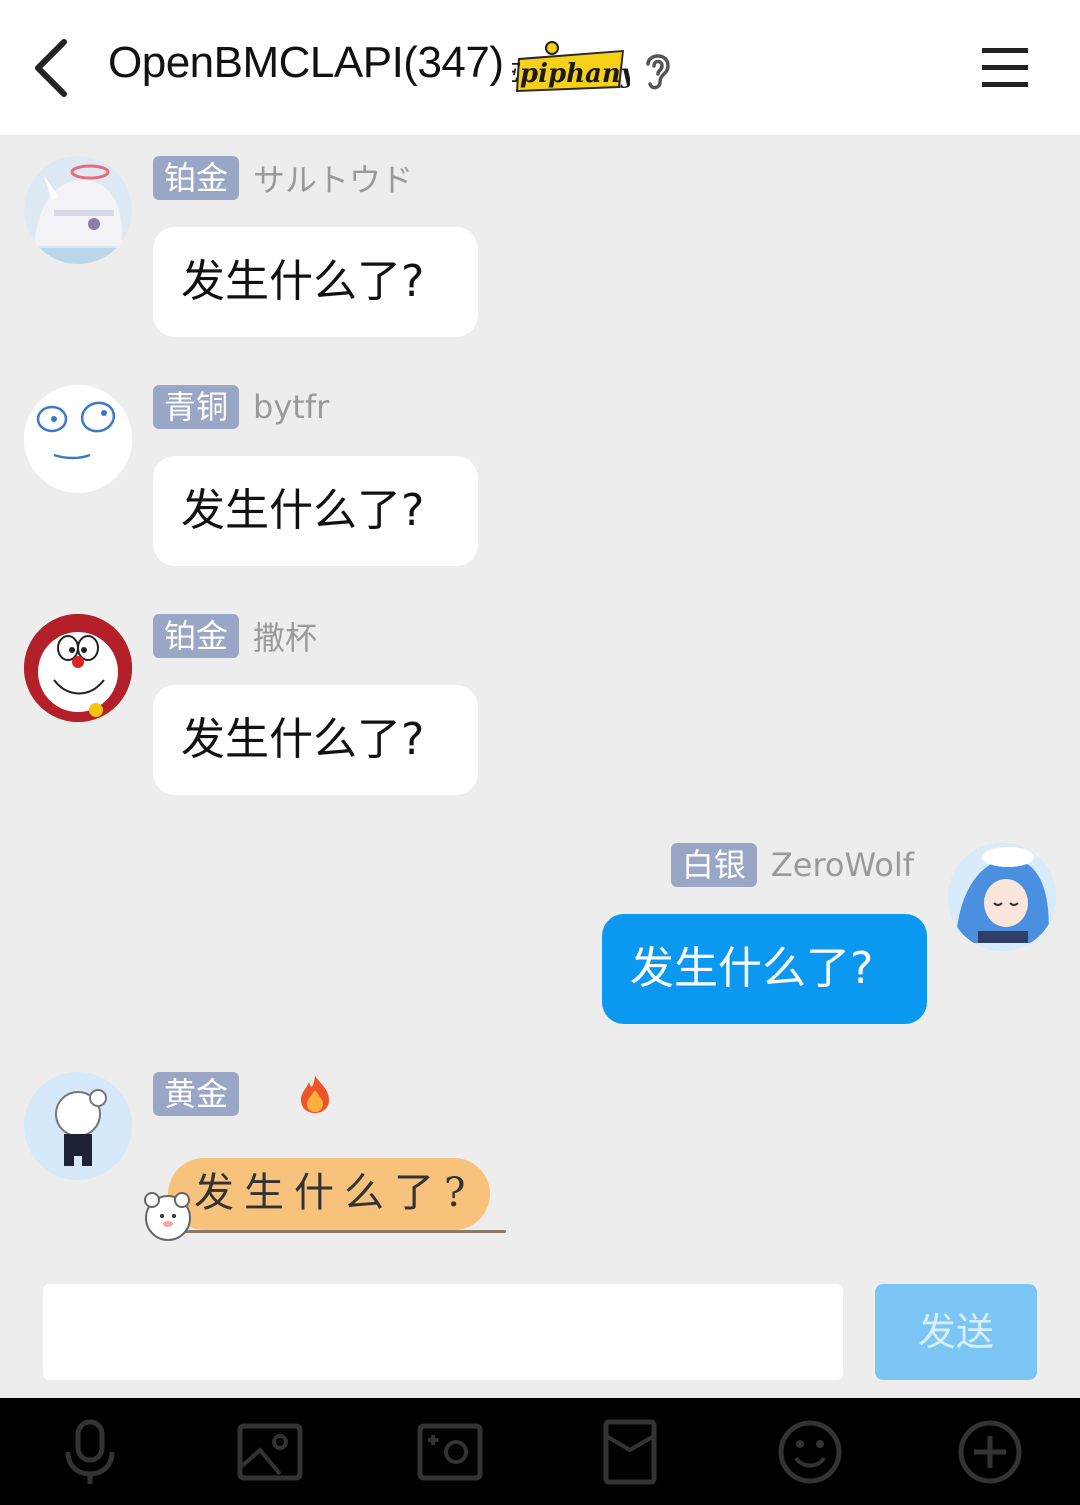 Image resolution: width=1080 pixels, height=1505 pixels. I want to click on sender-meta: 青铜 bytfr, so click(241, 407).